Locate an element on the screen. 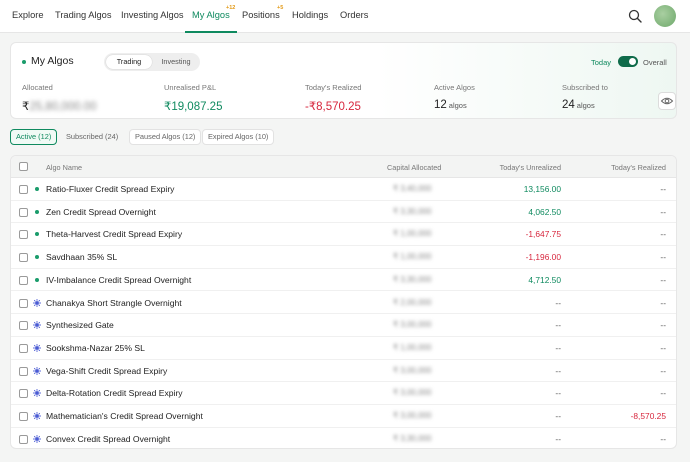 This screenshot has height=462, width=690. nav-orders: Orders is located at coordinates (354, 16).